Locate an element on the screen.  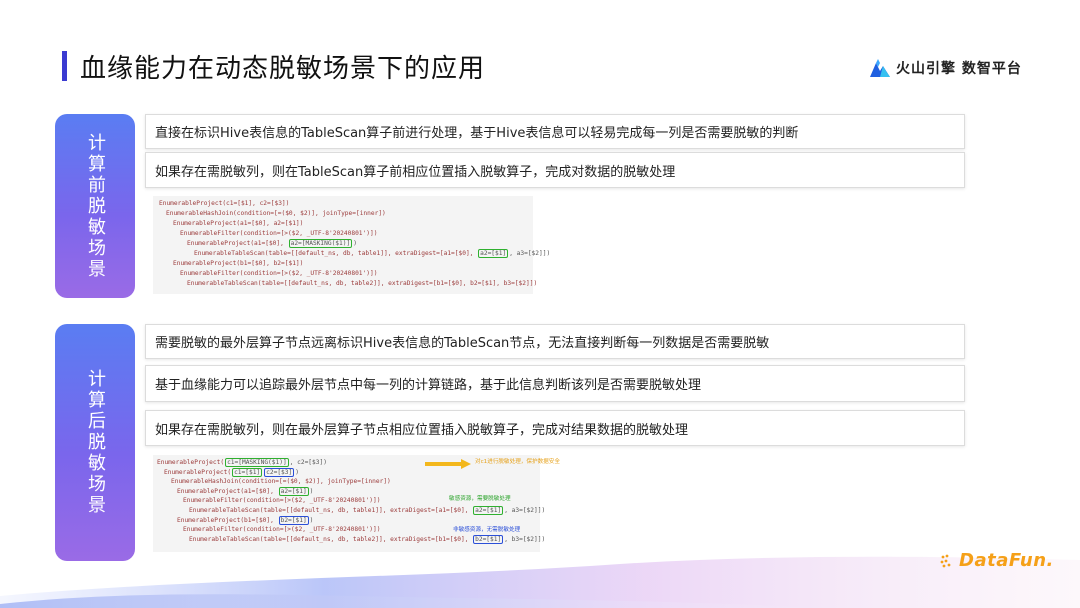
non-sensitive-column-highlight: c2=[$3] is located at coordinates (279, 472).